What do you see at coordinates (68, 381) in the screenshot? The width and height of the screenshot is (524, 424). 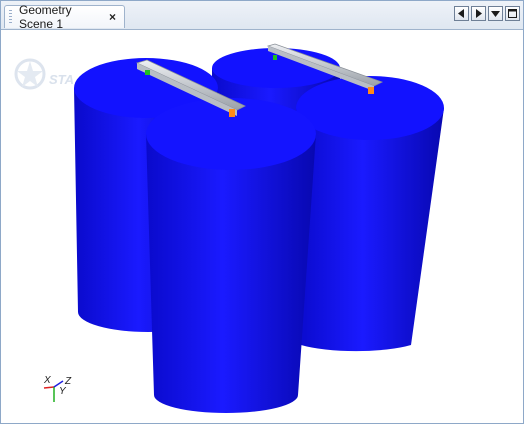 I see `triad-z-label: Z` at bounding box center [68, 381].